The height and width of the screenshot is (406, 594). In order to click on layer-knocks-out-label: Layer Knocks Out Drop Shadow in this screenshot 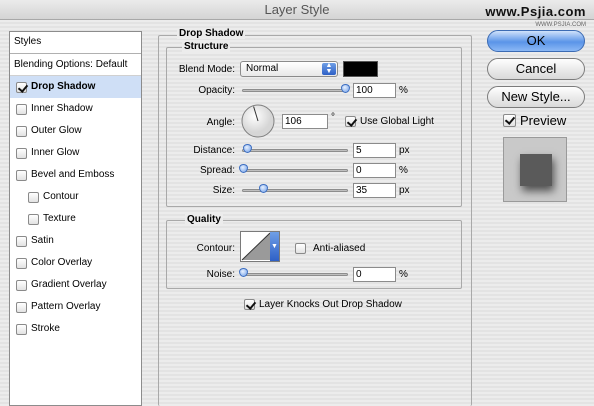, I will do `click(330, 304)`.